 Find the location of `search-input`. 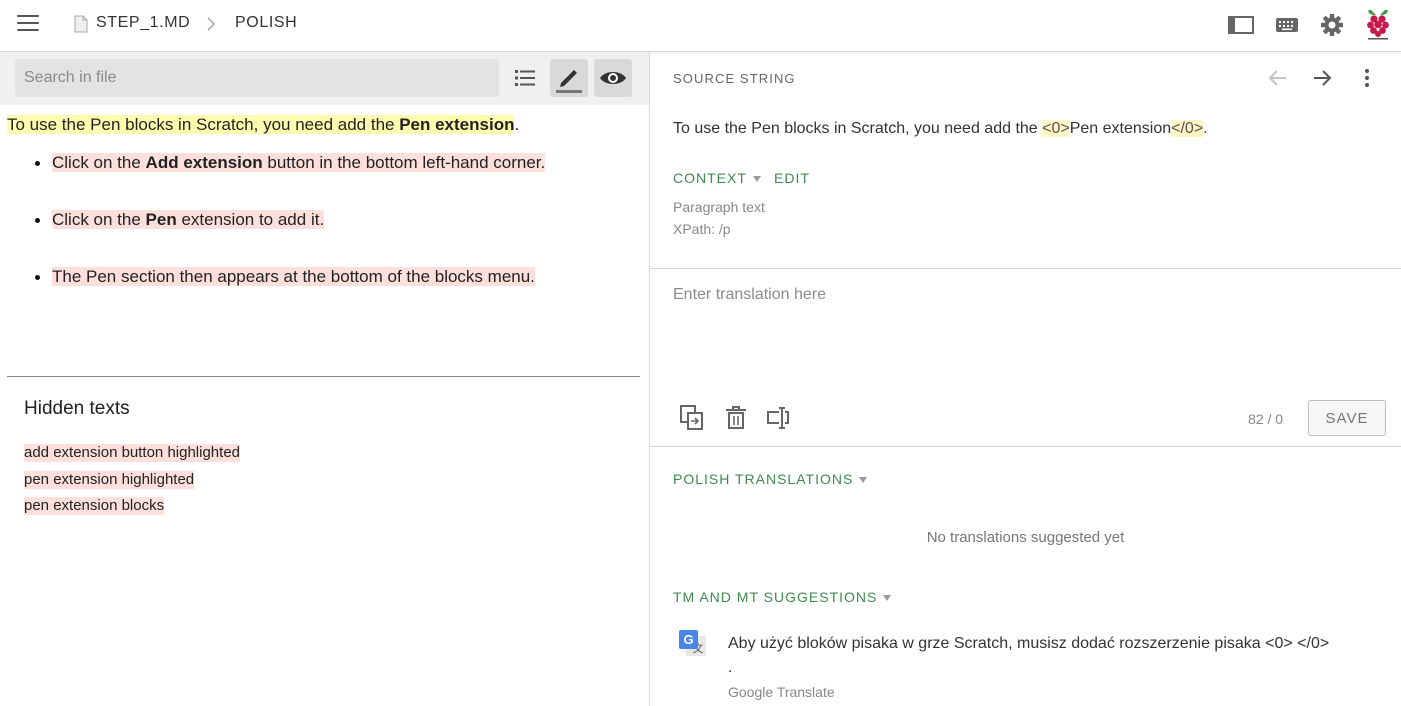

search-input is located at coordinates (257, 78).